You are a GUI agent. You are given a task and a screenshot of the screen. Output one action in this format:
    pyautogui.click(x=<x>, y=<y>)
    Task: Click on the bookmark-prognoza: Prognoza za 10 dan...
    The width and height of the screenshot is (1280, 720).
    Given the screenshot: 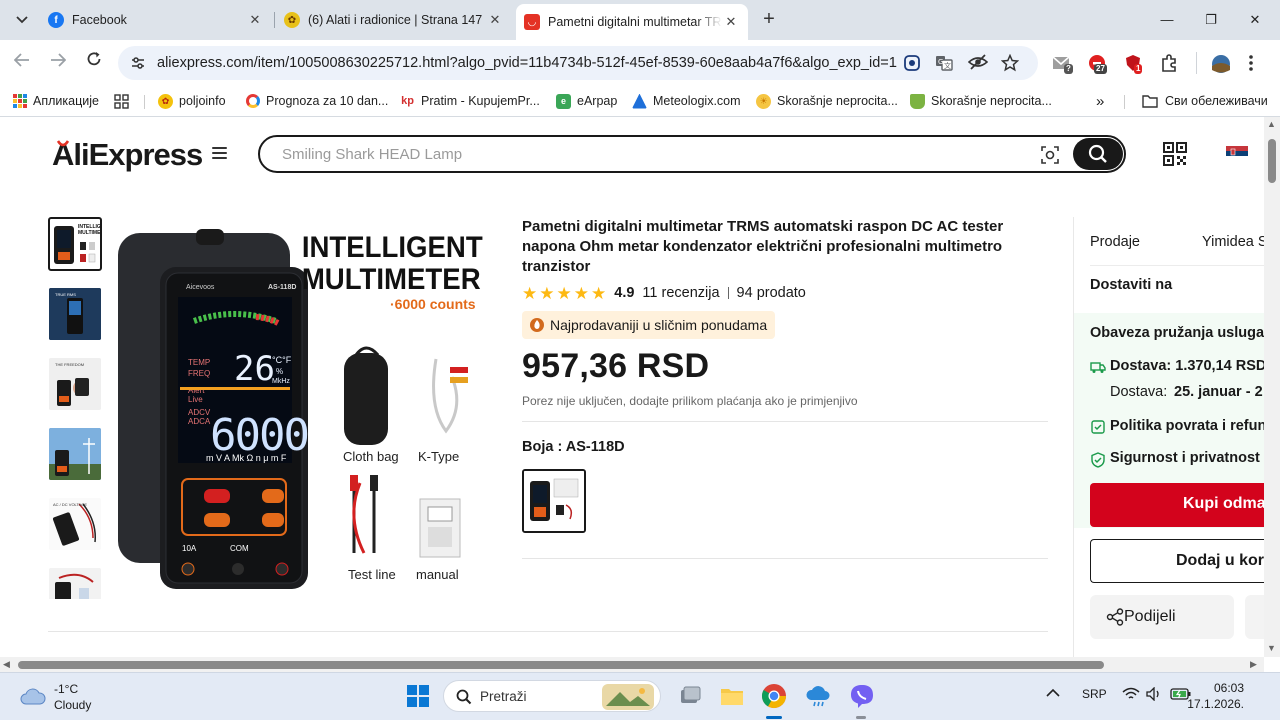 What is the action you would take?
    pyautogui.click(x=317, y=101)
    